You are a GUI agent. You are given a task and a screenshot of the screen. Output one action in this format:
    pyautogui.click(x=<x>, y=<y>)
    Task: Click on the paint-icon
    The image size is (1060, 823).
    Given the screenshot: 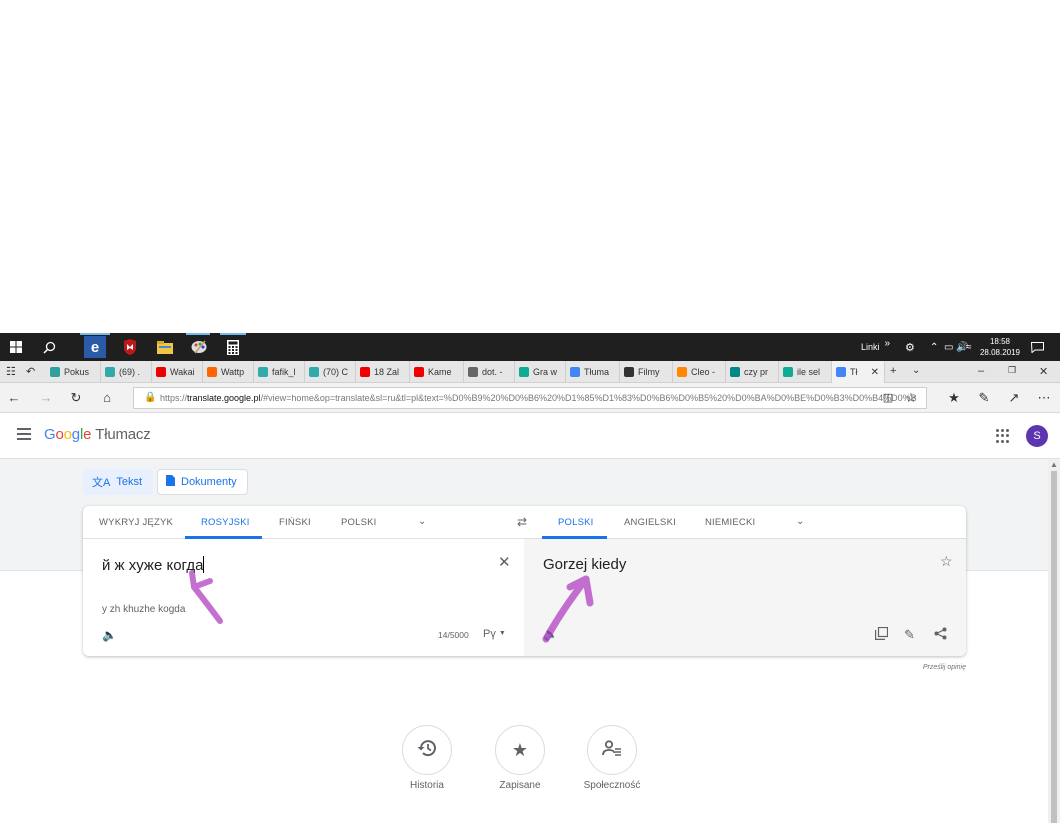 What is the action you would take?
    pyautogui.click(x=199, y=347)
    